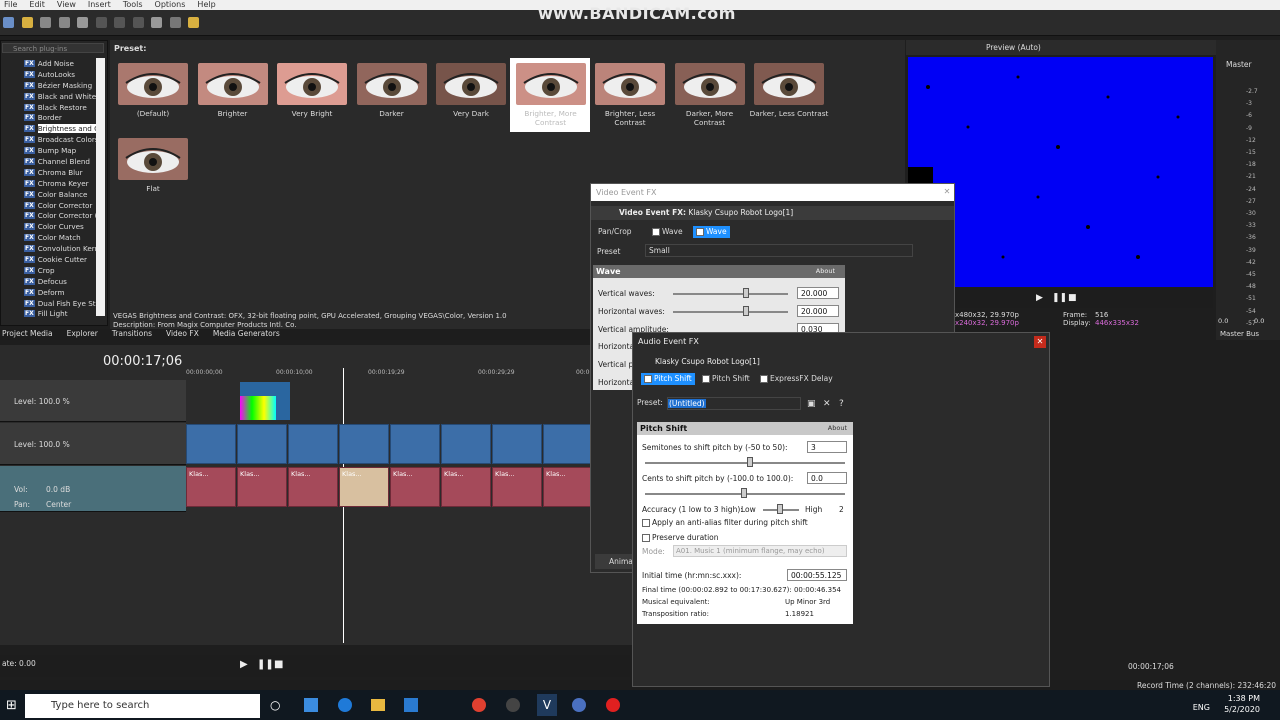  What do you see at coordinates (841, 404) in the screenshot?
I see `help-icon: ?` at bounding box center [841, 404].